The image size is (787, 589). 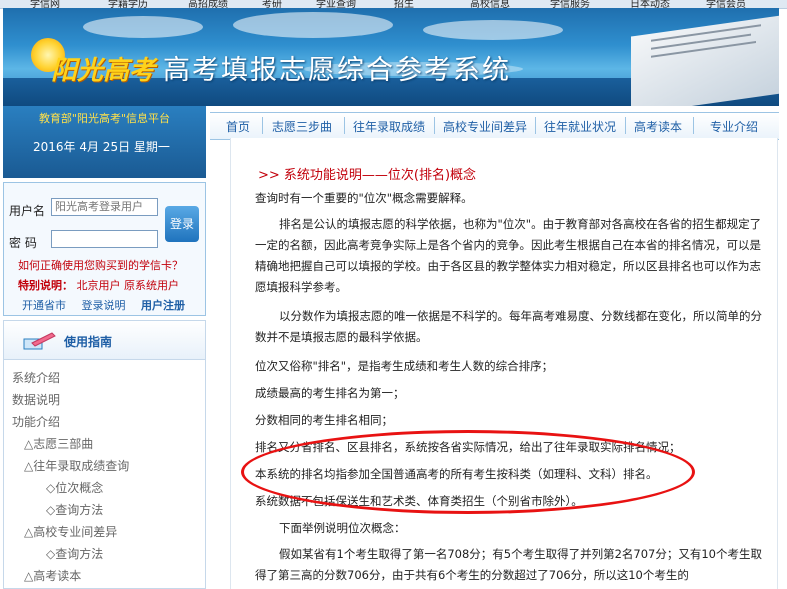 I want to click on nav-reader: 高考读本, so click(x=658, y=126).